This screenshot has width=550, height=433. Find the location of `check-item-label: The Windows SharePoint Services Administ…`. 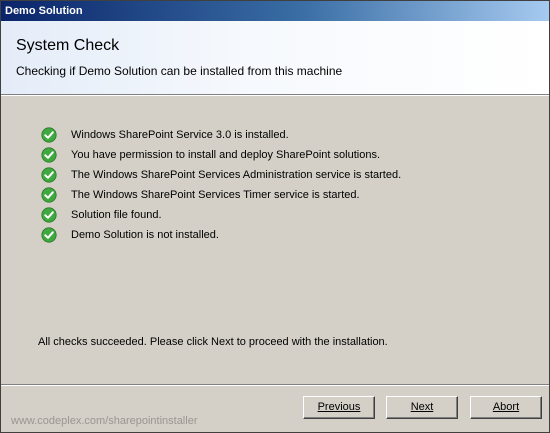

check-item-label: The Windows SharePoint Services Administ… is located at coordinates (236, 175).